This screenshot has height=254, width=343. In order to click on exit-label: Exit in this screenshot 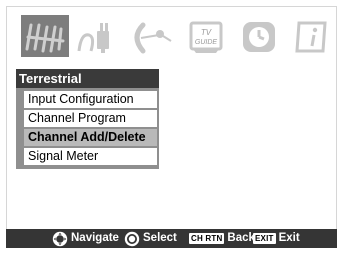, I will do `click(289, 238)`.